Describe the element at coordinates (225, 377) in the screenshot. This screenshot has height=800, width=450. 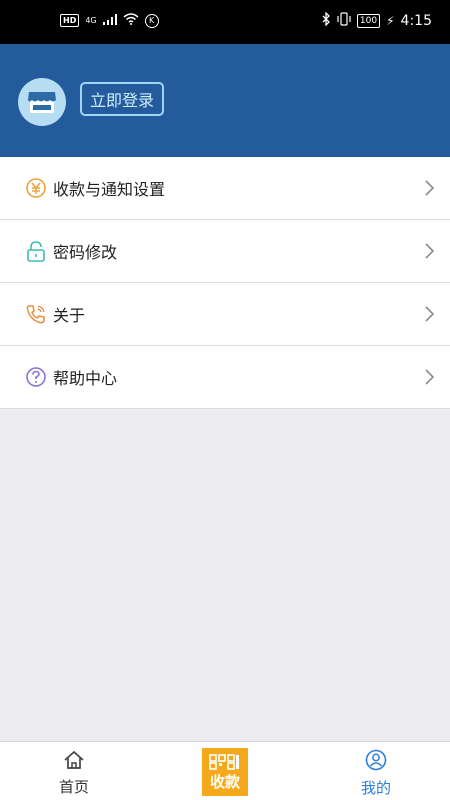
I see `menu-item-help-center: 帮助中心` at that location.